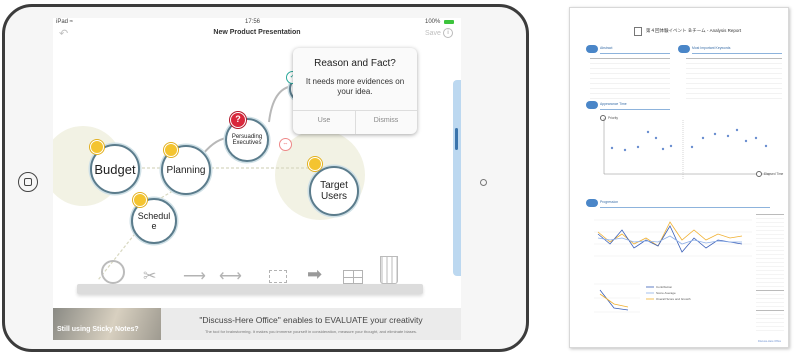 The image size is (802, 356). Describe the element at coordinates (483, 182) in the screenshot. I see `camera-icon` at that location.